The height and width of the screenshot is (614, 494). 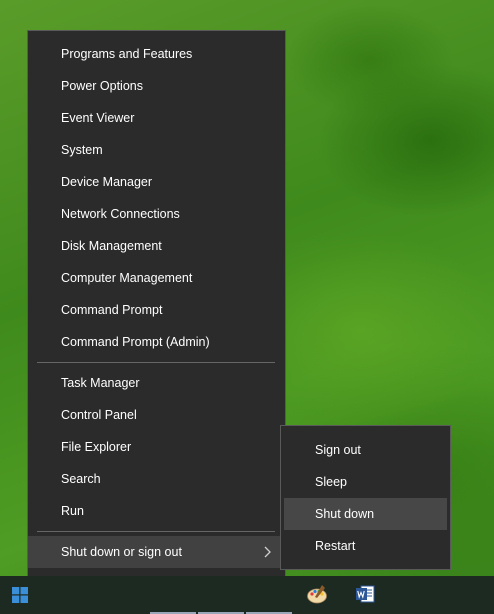 What do you see at coordinates (156, 214) in the screenshot?
I see `menu-item-network-connections: Network Connections` at bounding box center [156, 214].